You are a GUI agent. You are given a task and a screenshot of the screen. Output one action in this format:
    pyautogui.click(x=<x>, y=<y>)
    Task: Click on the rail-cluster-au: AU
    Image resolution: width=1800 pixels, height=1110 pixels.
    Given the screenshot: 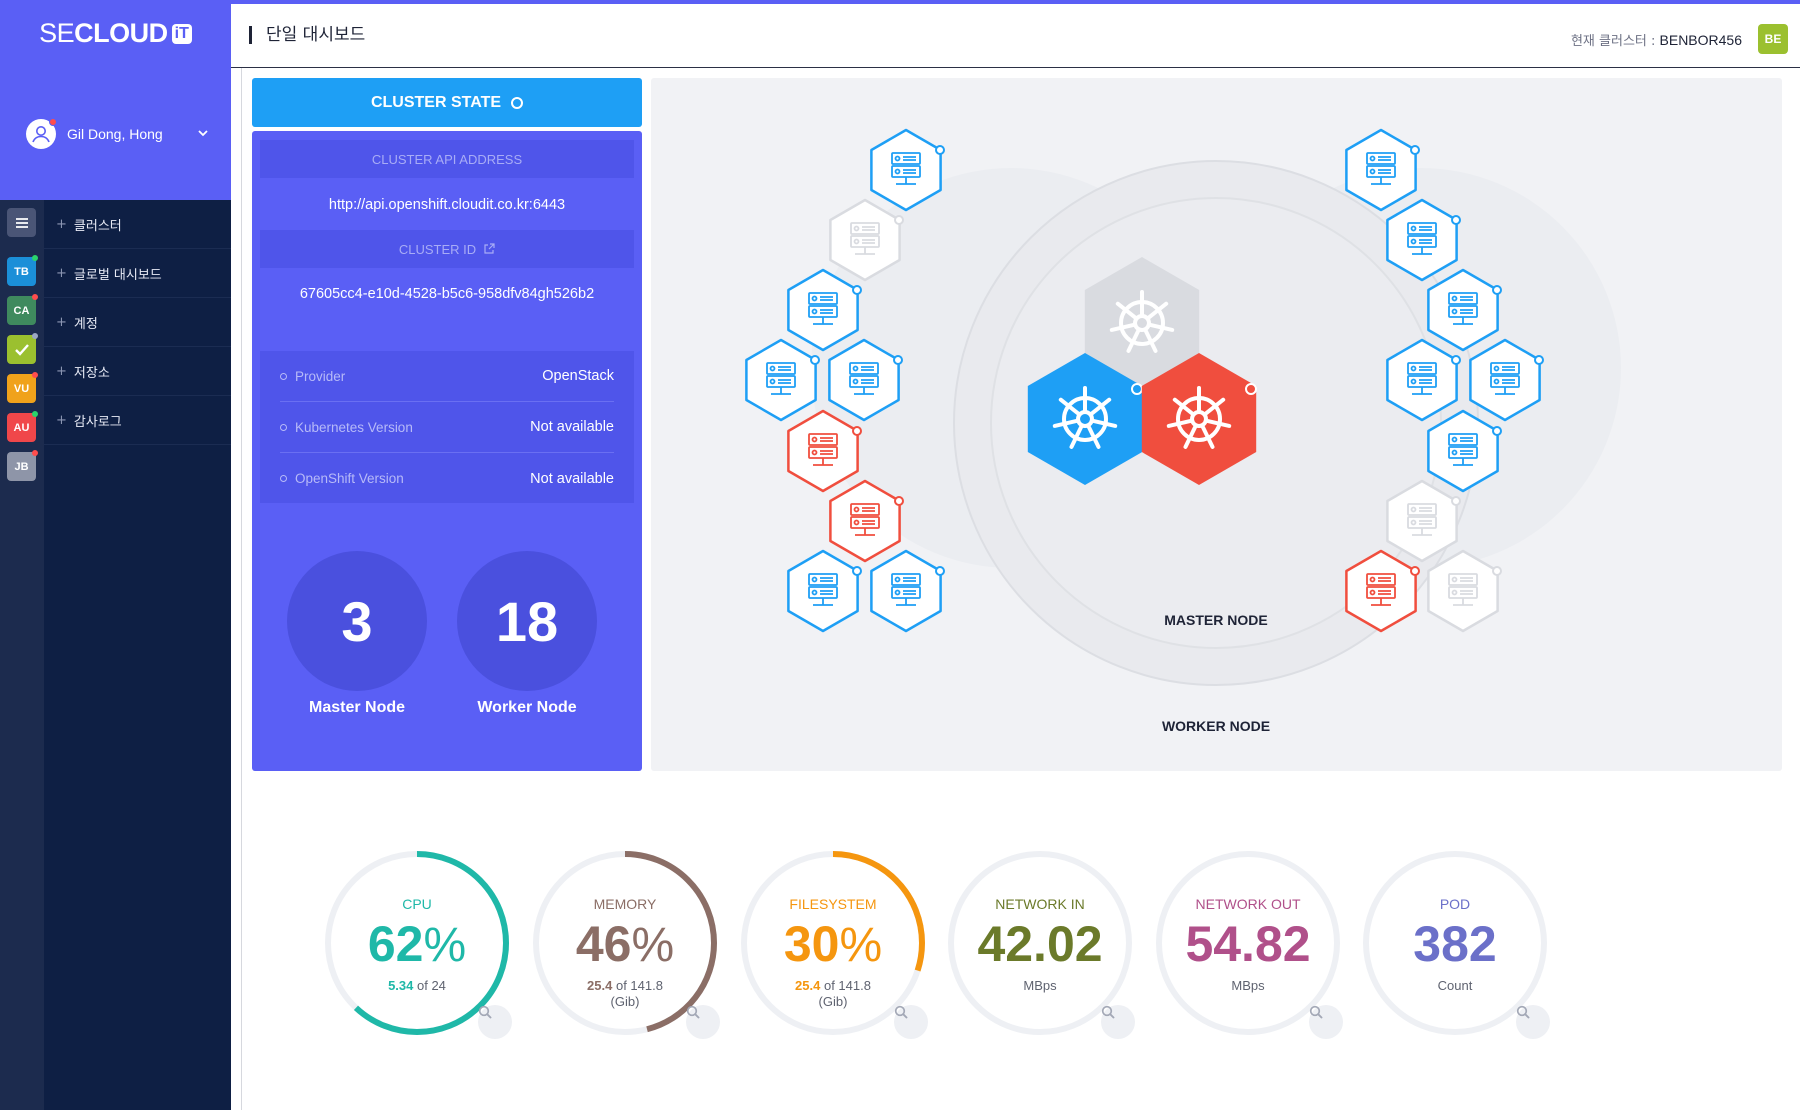 What is the action you would take?
    pyautogui.click(x=22, y=426)
    